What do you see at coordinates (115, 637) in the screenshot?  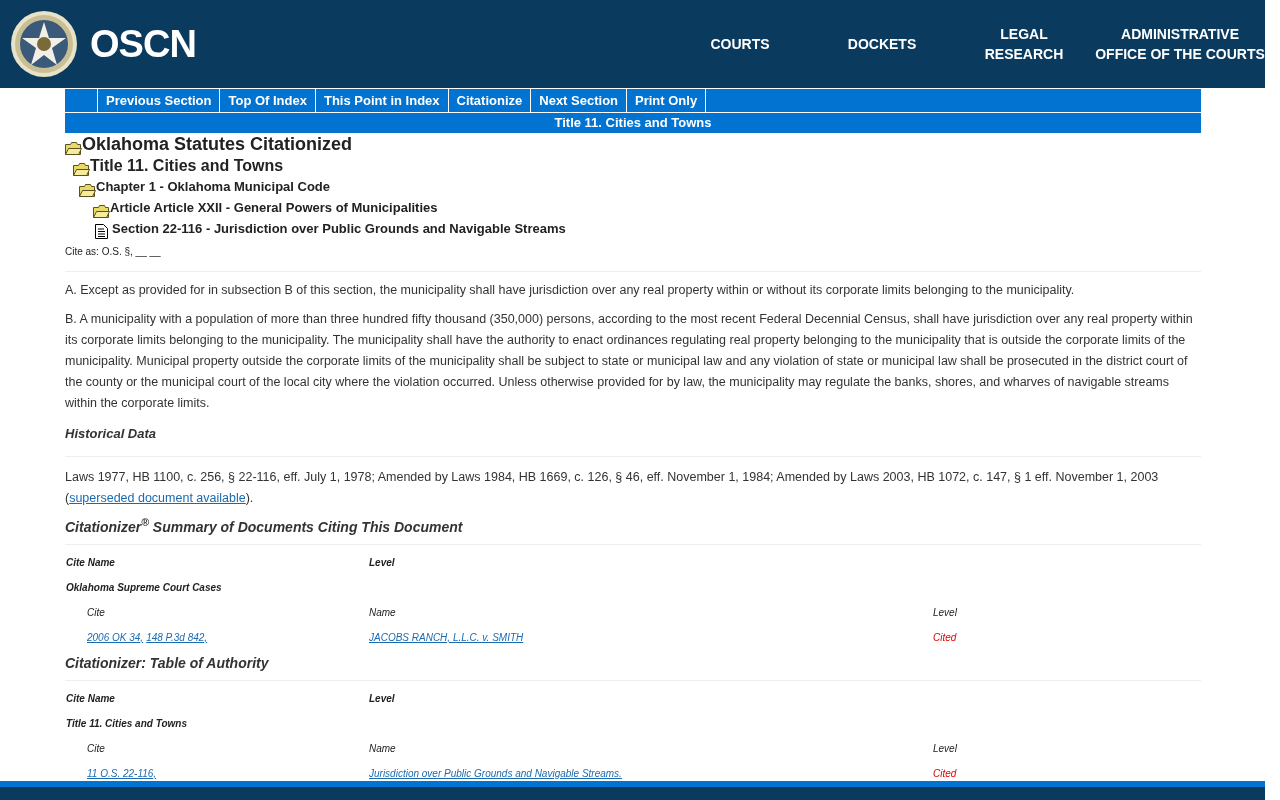 I see `citation-link: 2006 OK 34,` at bounding box center [115, 637].